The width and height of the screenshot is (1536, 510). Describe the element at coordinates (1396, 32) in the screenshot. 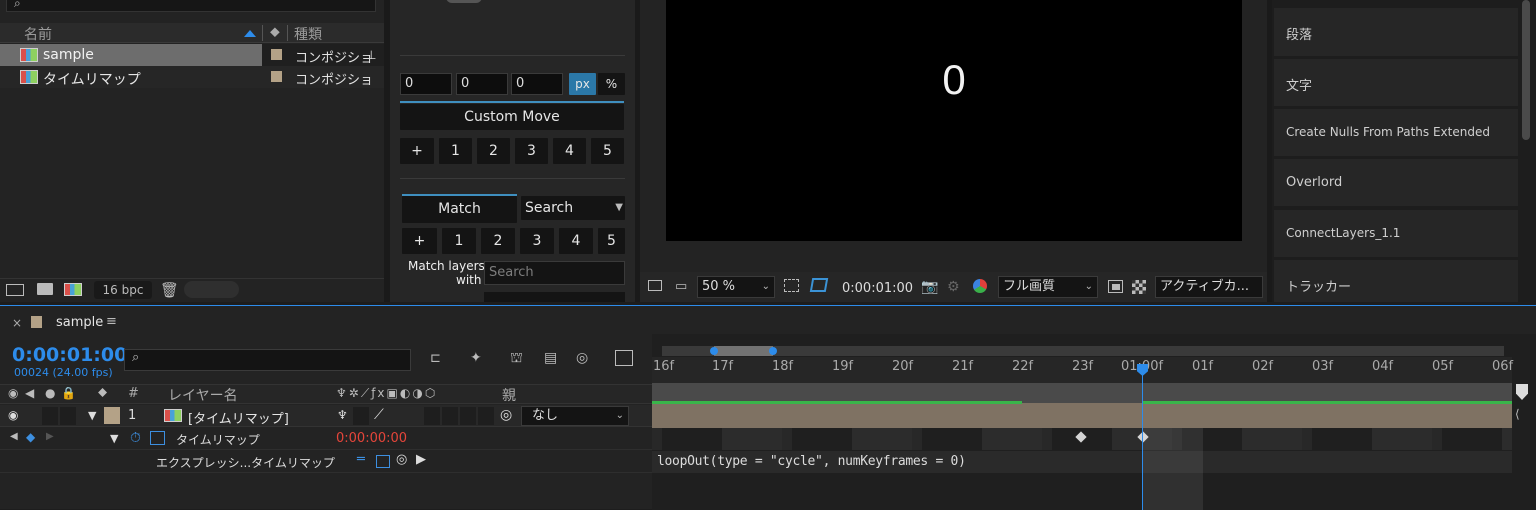

I see `panel-item-paragraph: 段落` at that location.